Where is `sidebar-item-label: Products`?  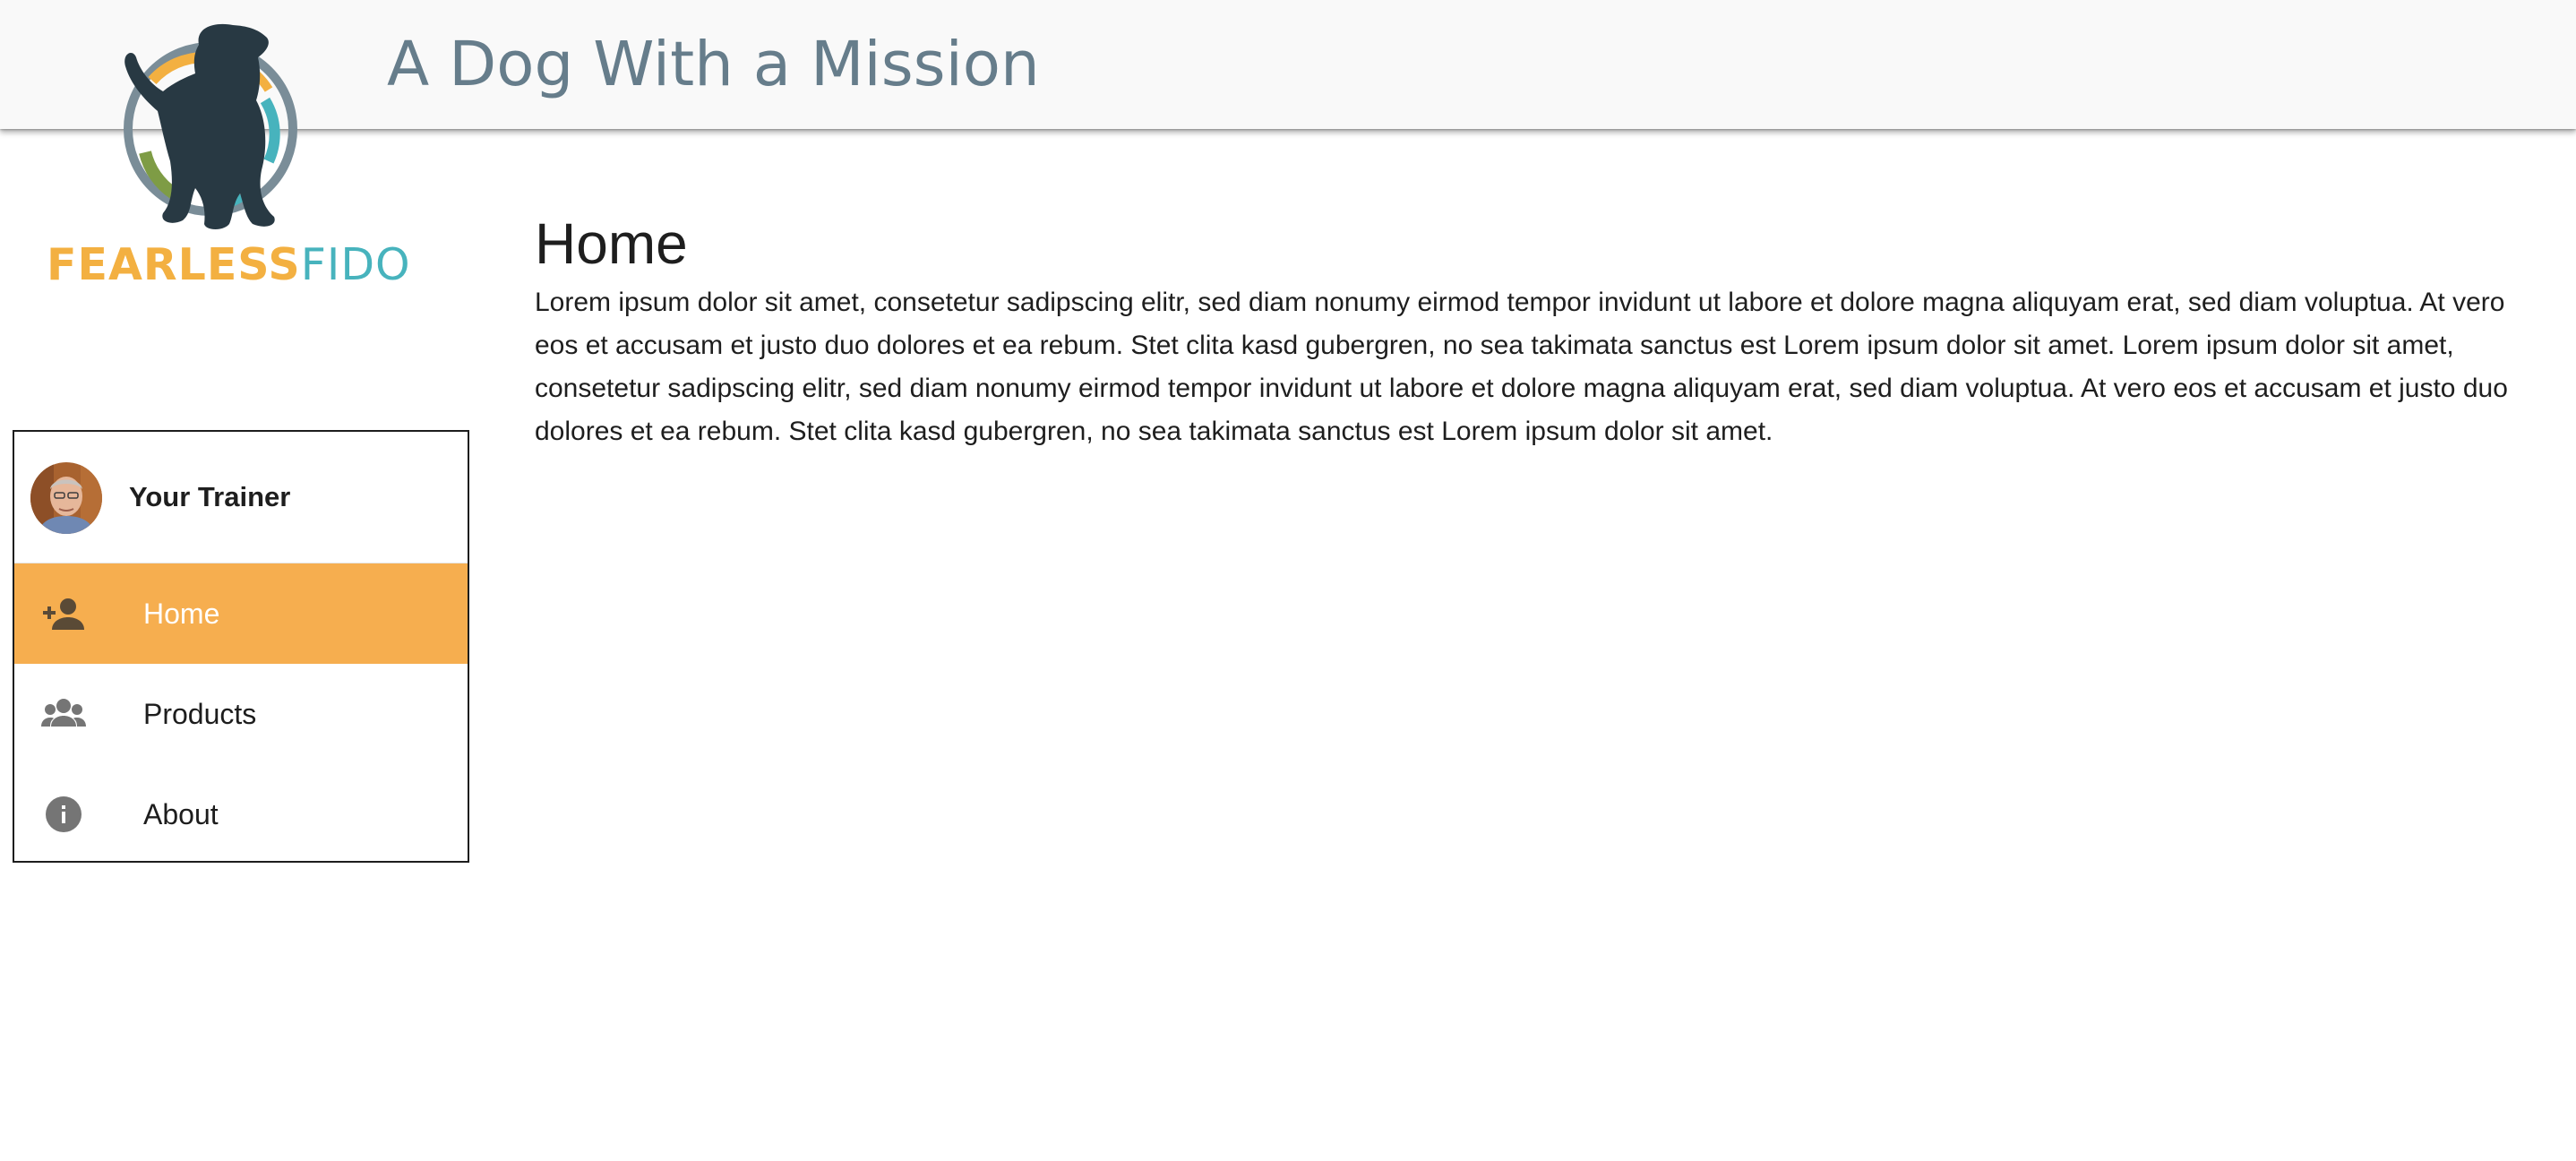
sidebar-item-label: Products is located at coordinates (200, 714).